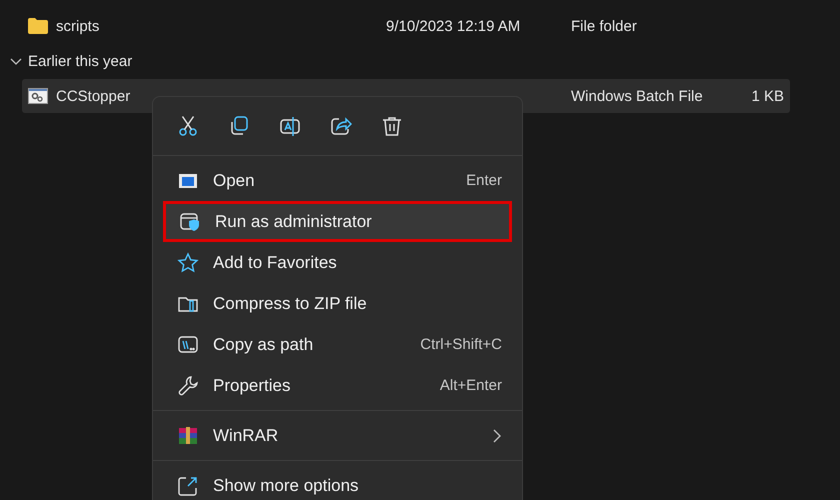 The image size is (840, 500). I want to click on file-date: 9/10/2023 12:19 AM, so click(453, 26).